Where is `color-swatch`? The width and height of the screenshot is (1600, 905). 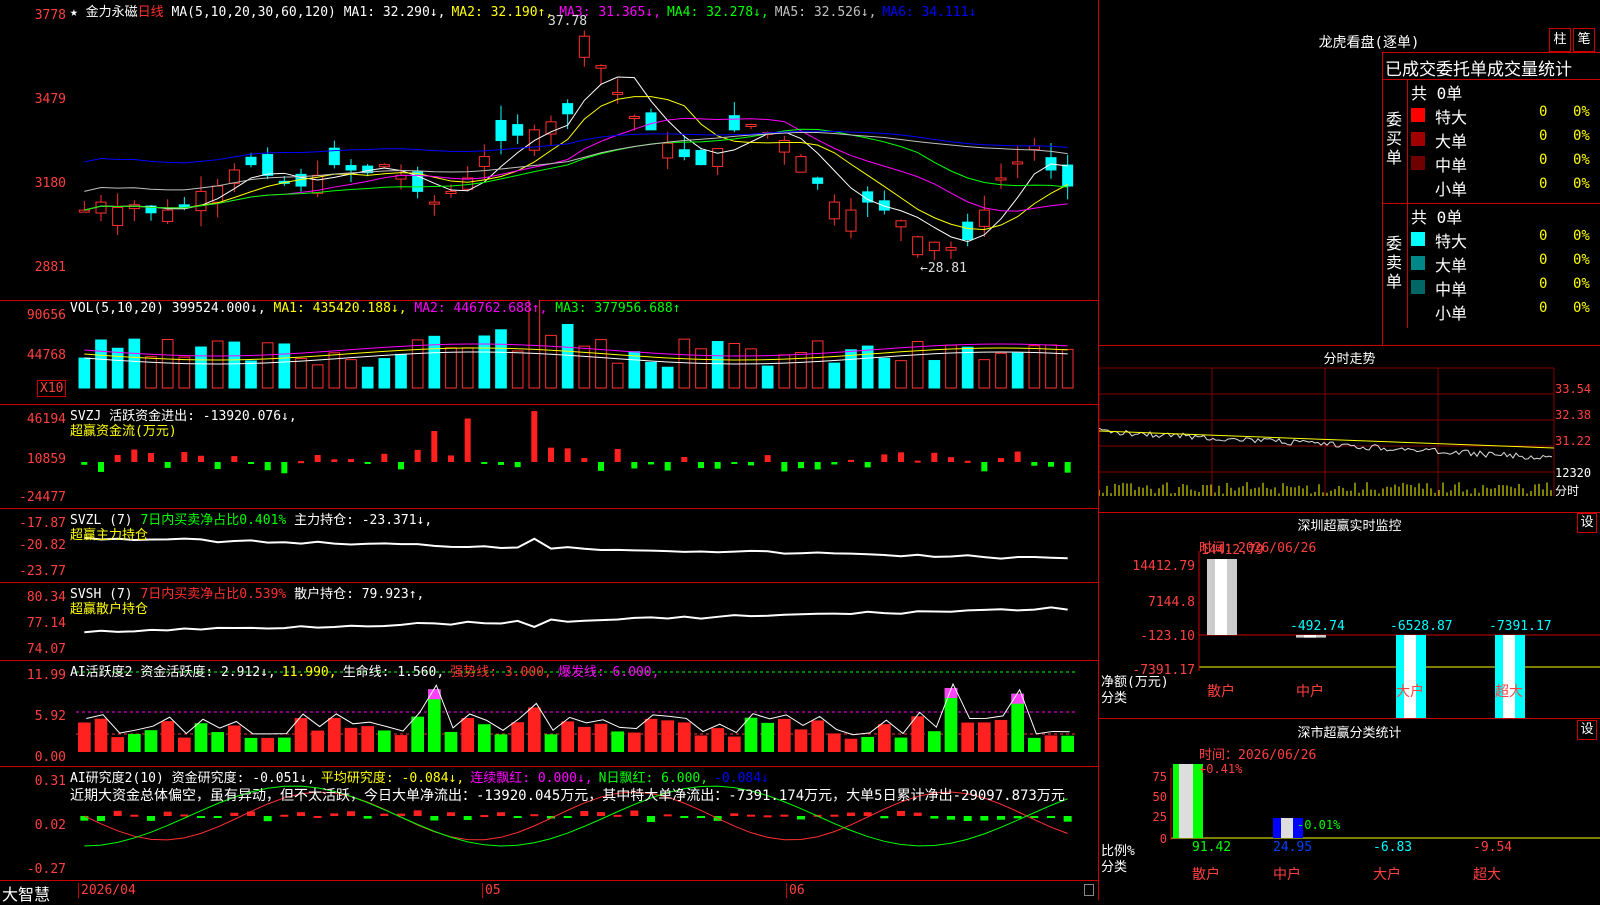 color-swatch is located at coordinates (1418, 187).